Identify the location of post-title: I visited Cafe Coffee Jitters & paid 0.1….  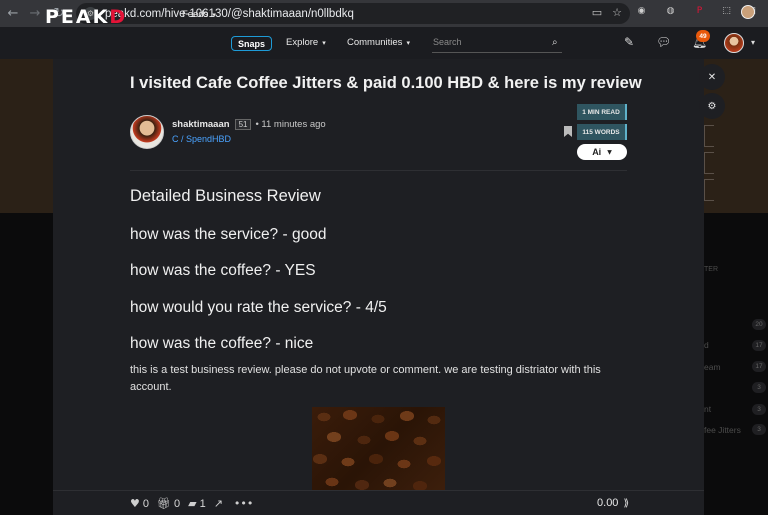
(386, 83).